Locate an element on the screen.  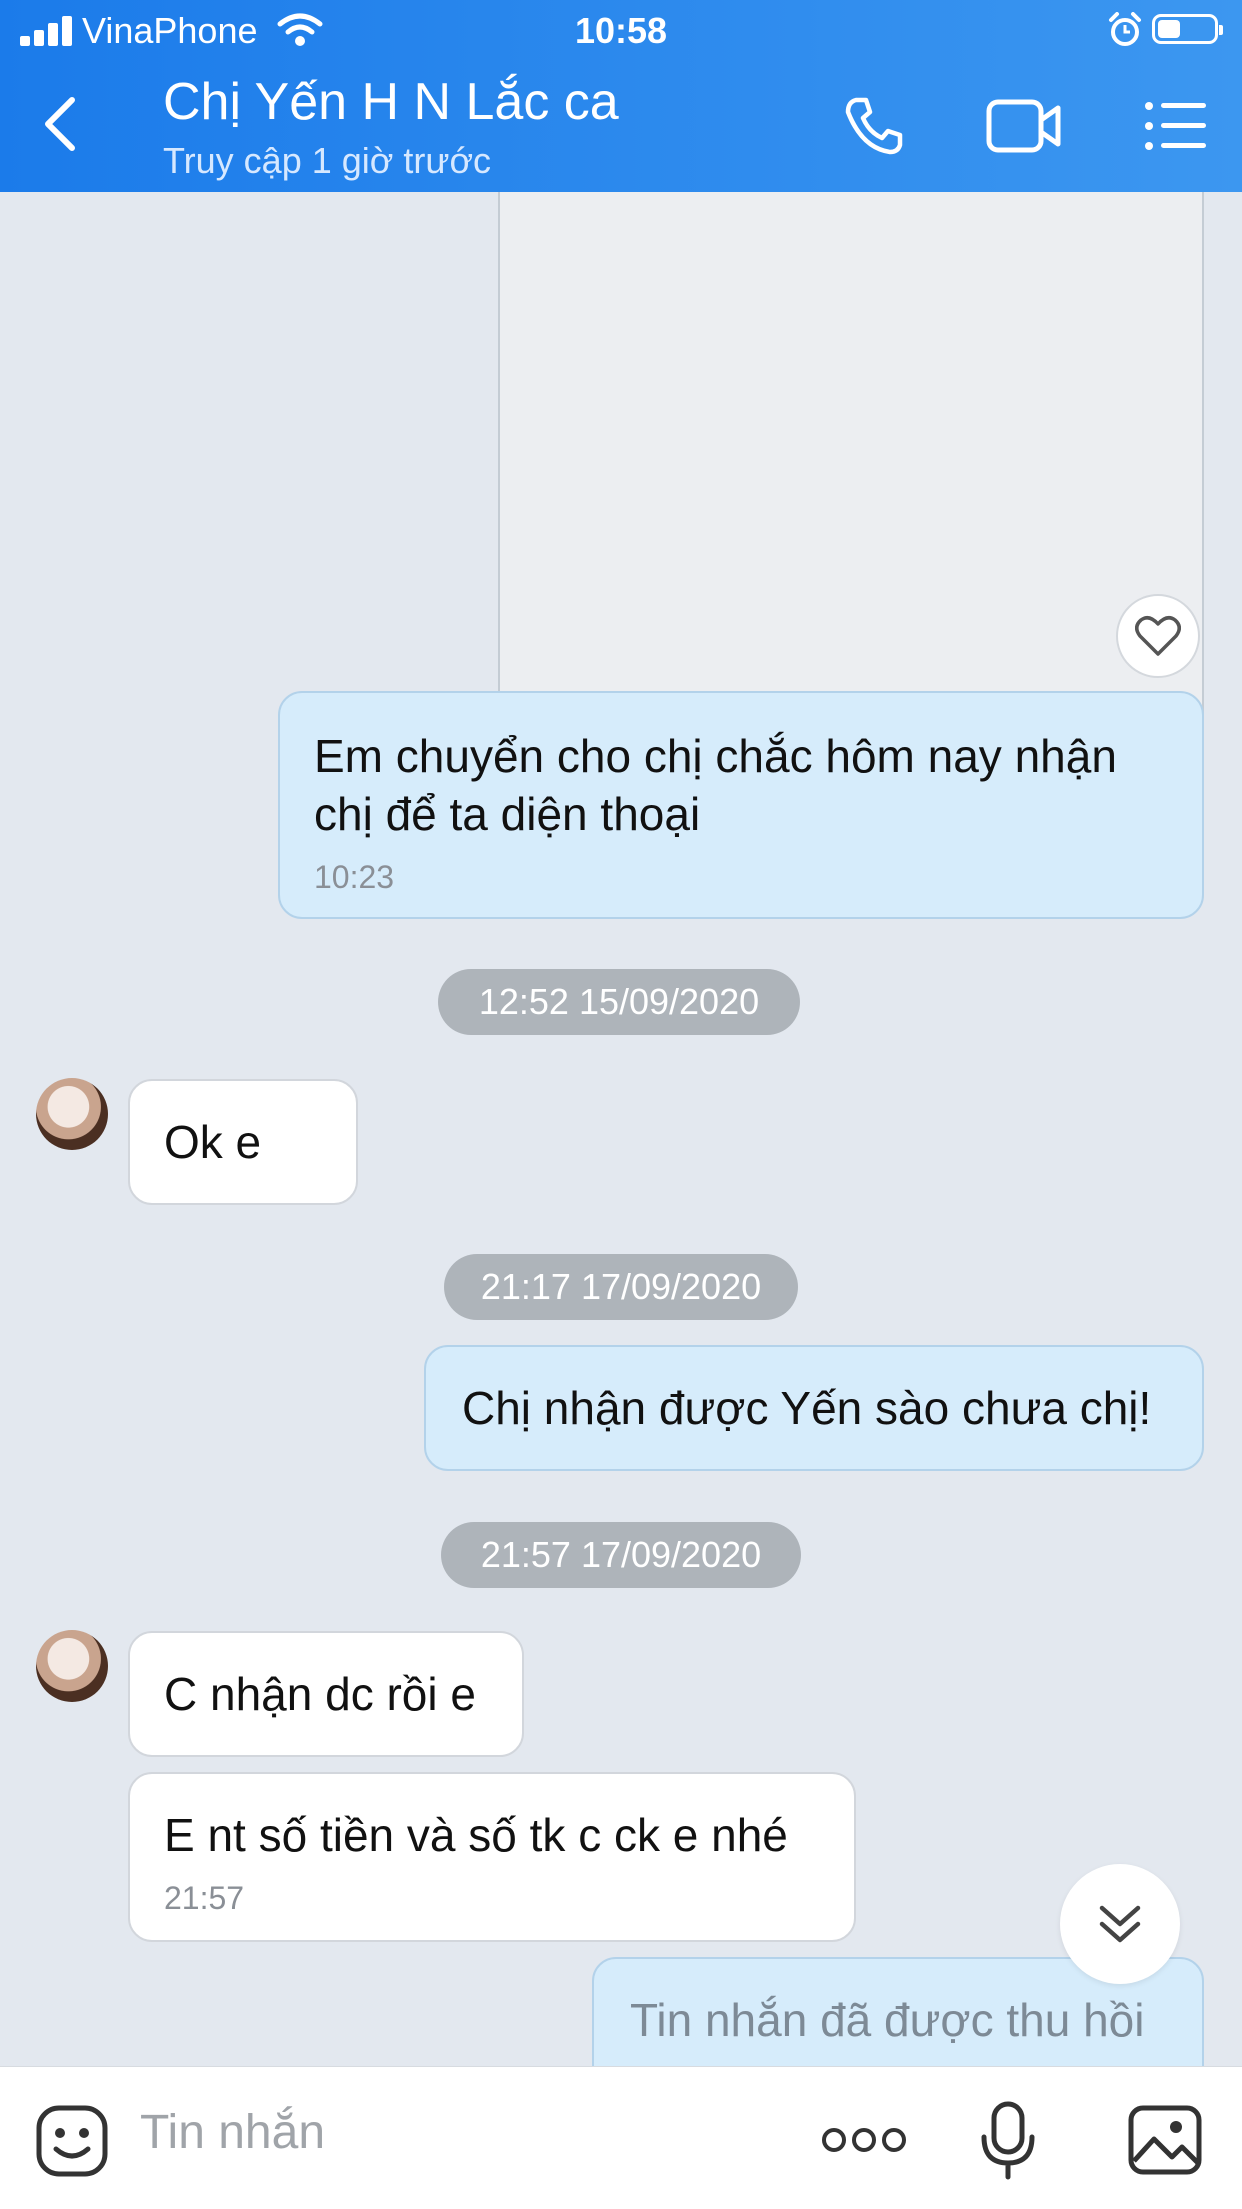
message-input: Tin nhắn is located at coordinates (232, 2132).